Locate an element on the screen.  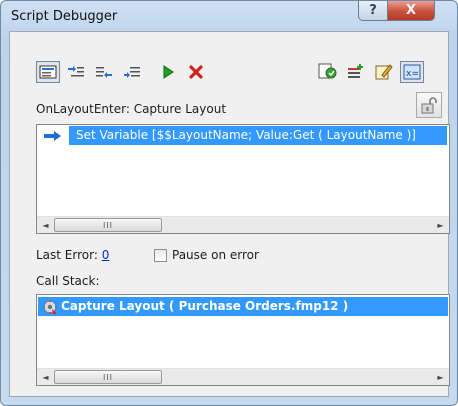
title-bar: Script Debugger ? X is located at coordinates (229, 16).